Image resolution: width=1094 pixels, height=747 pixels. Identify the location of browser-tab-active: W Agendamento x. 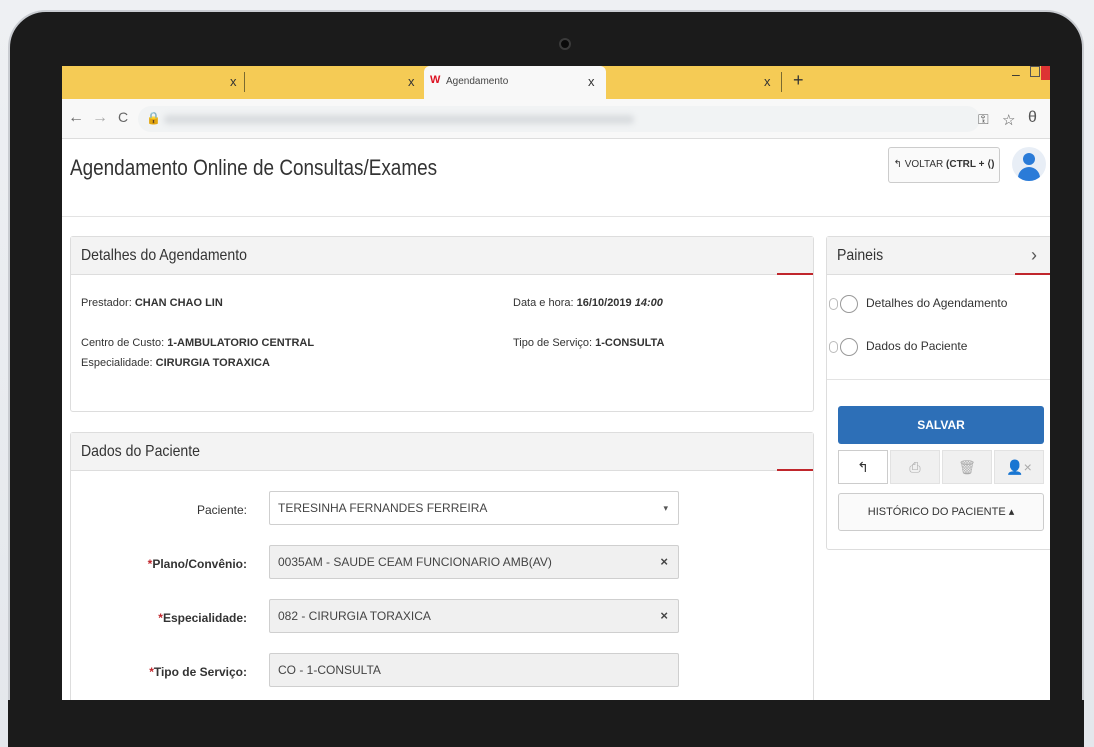
(515, 82).